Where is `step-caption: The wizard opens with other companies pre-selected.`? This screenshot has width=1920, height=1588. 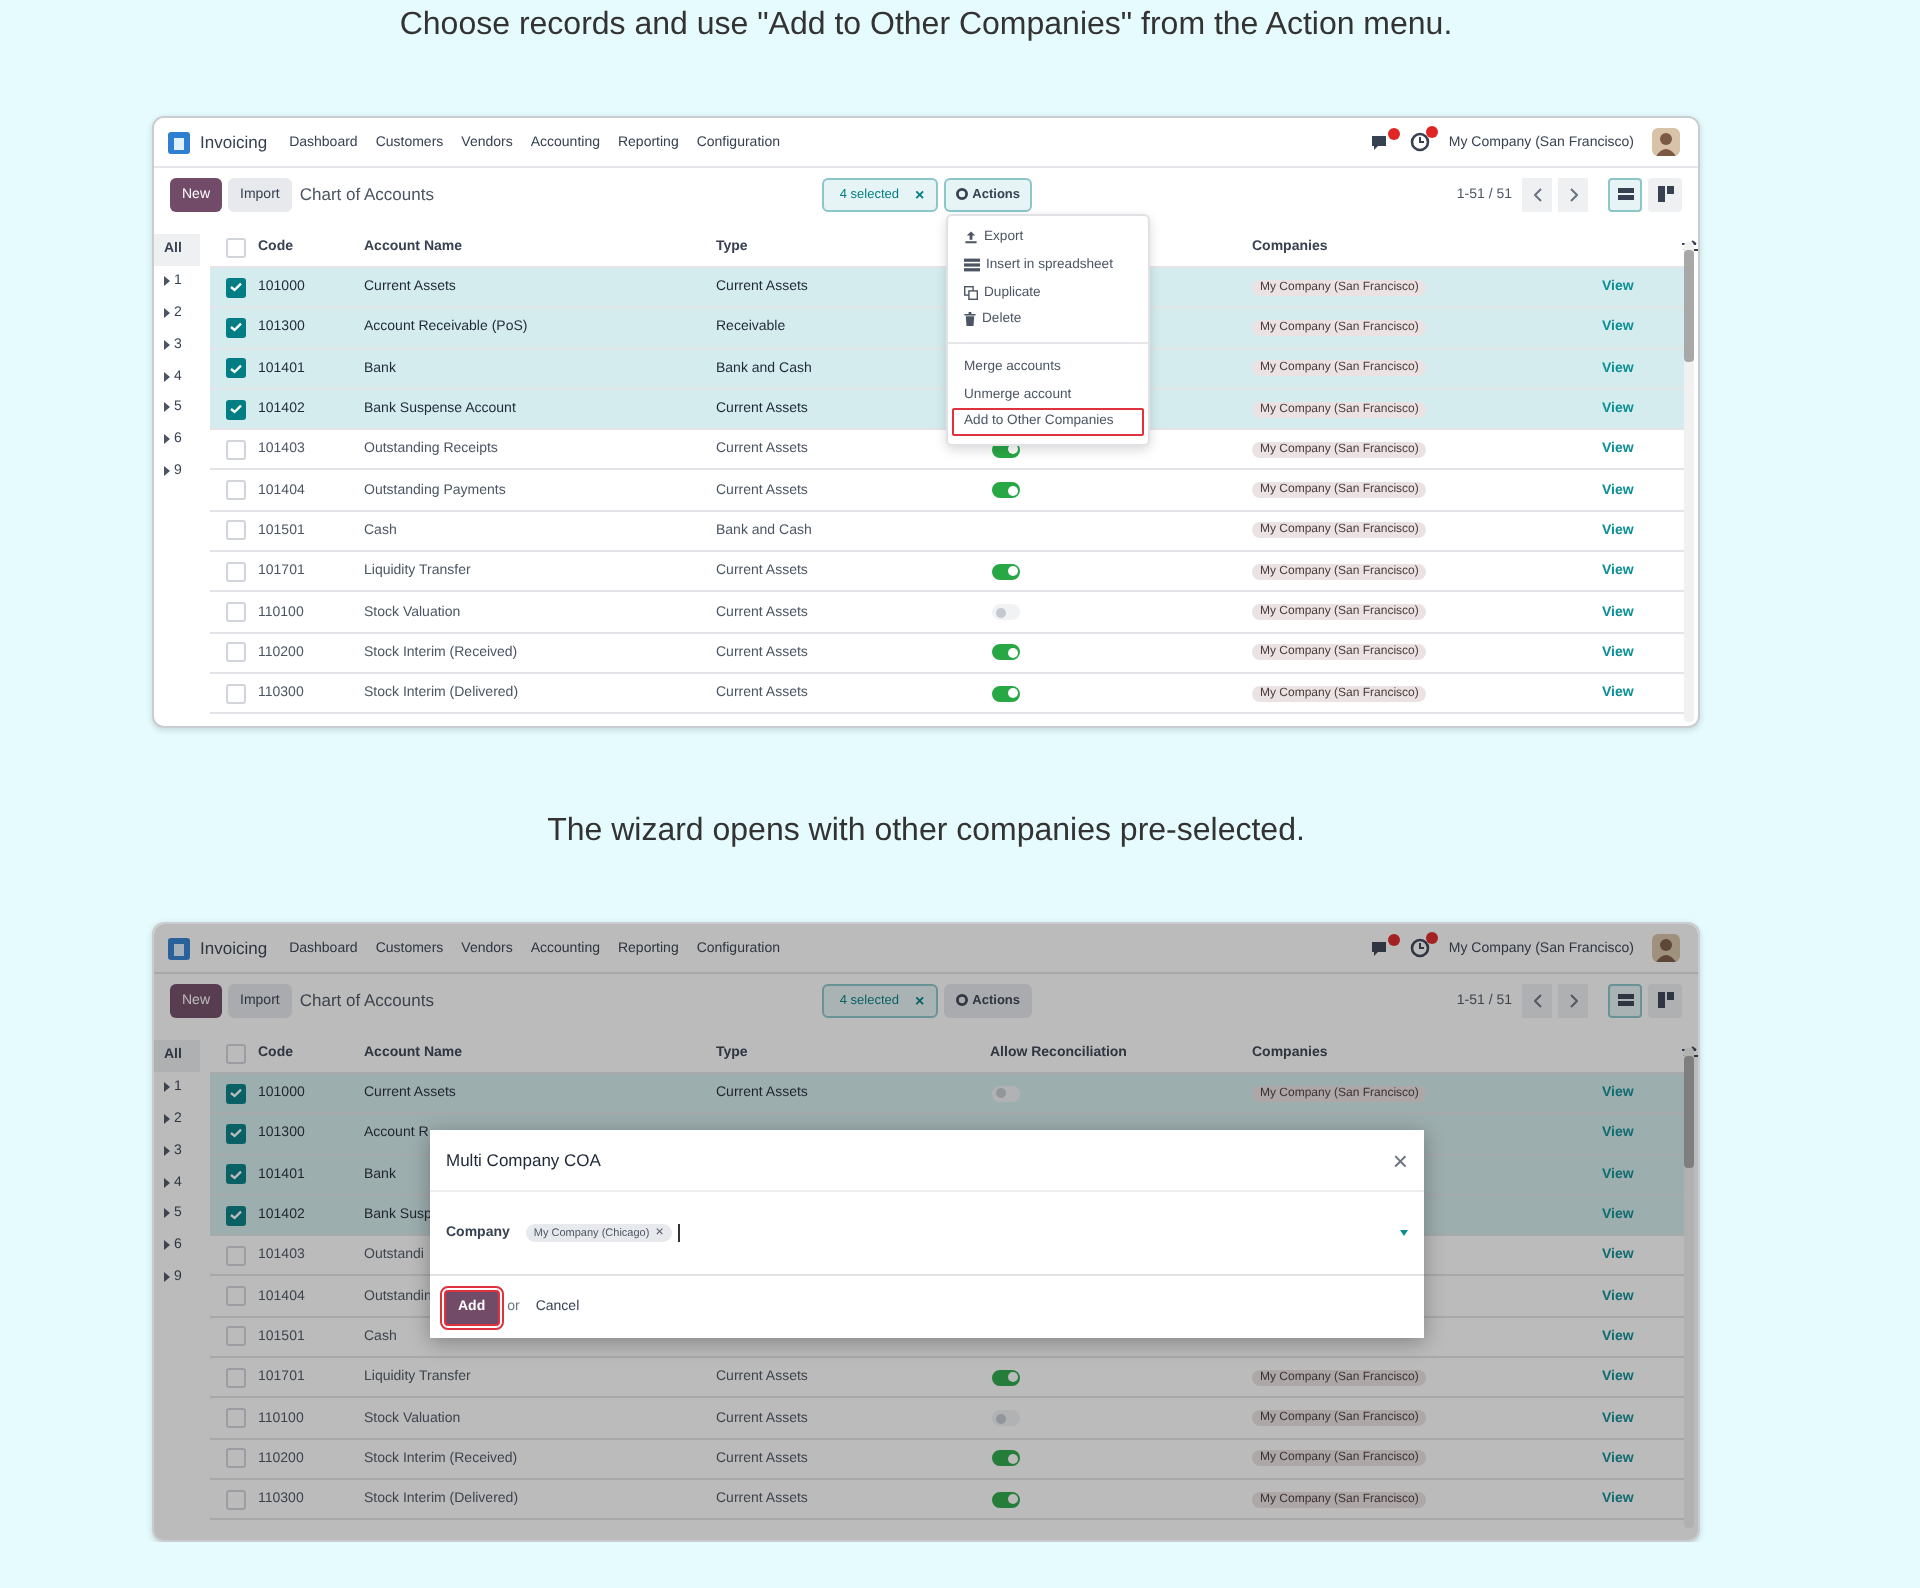
step-caption: The wizard opens with other companies pre-selected. is located at coordinates (926, 832).